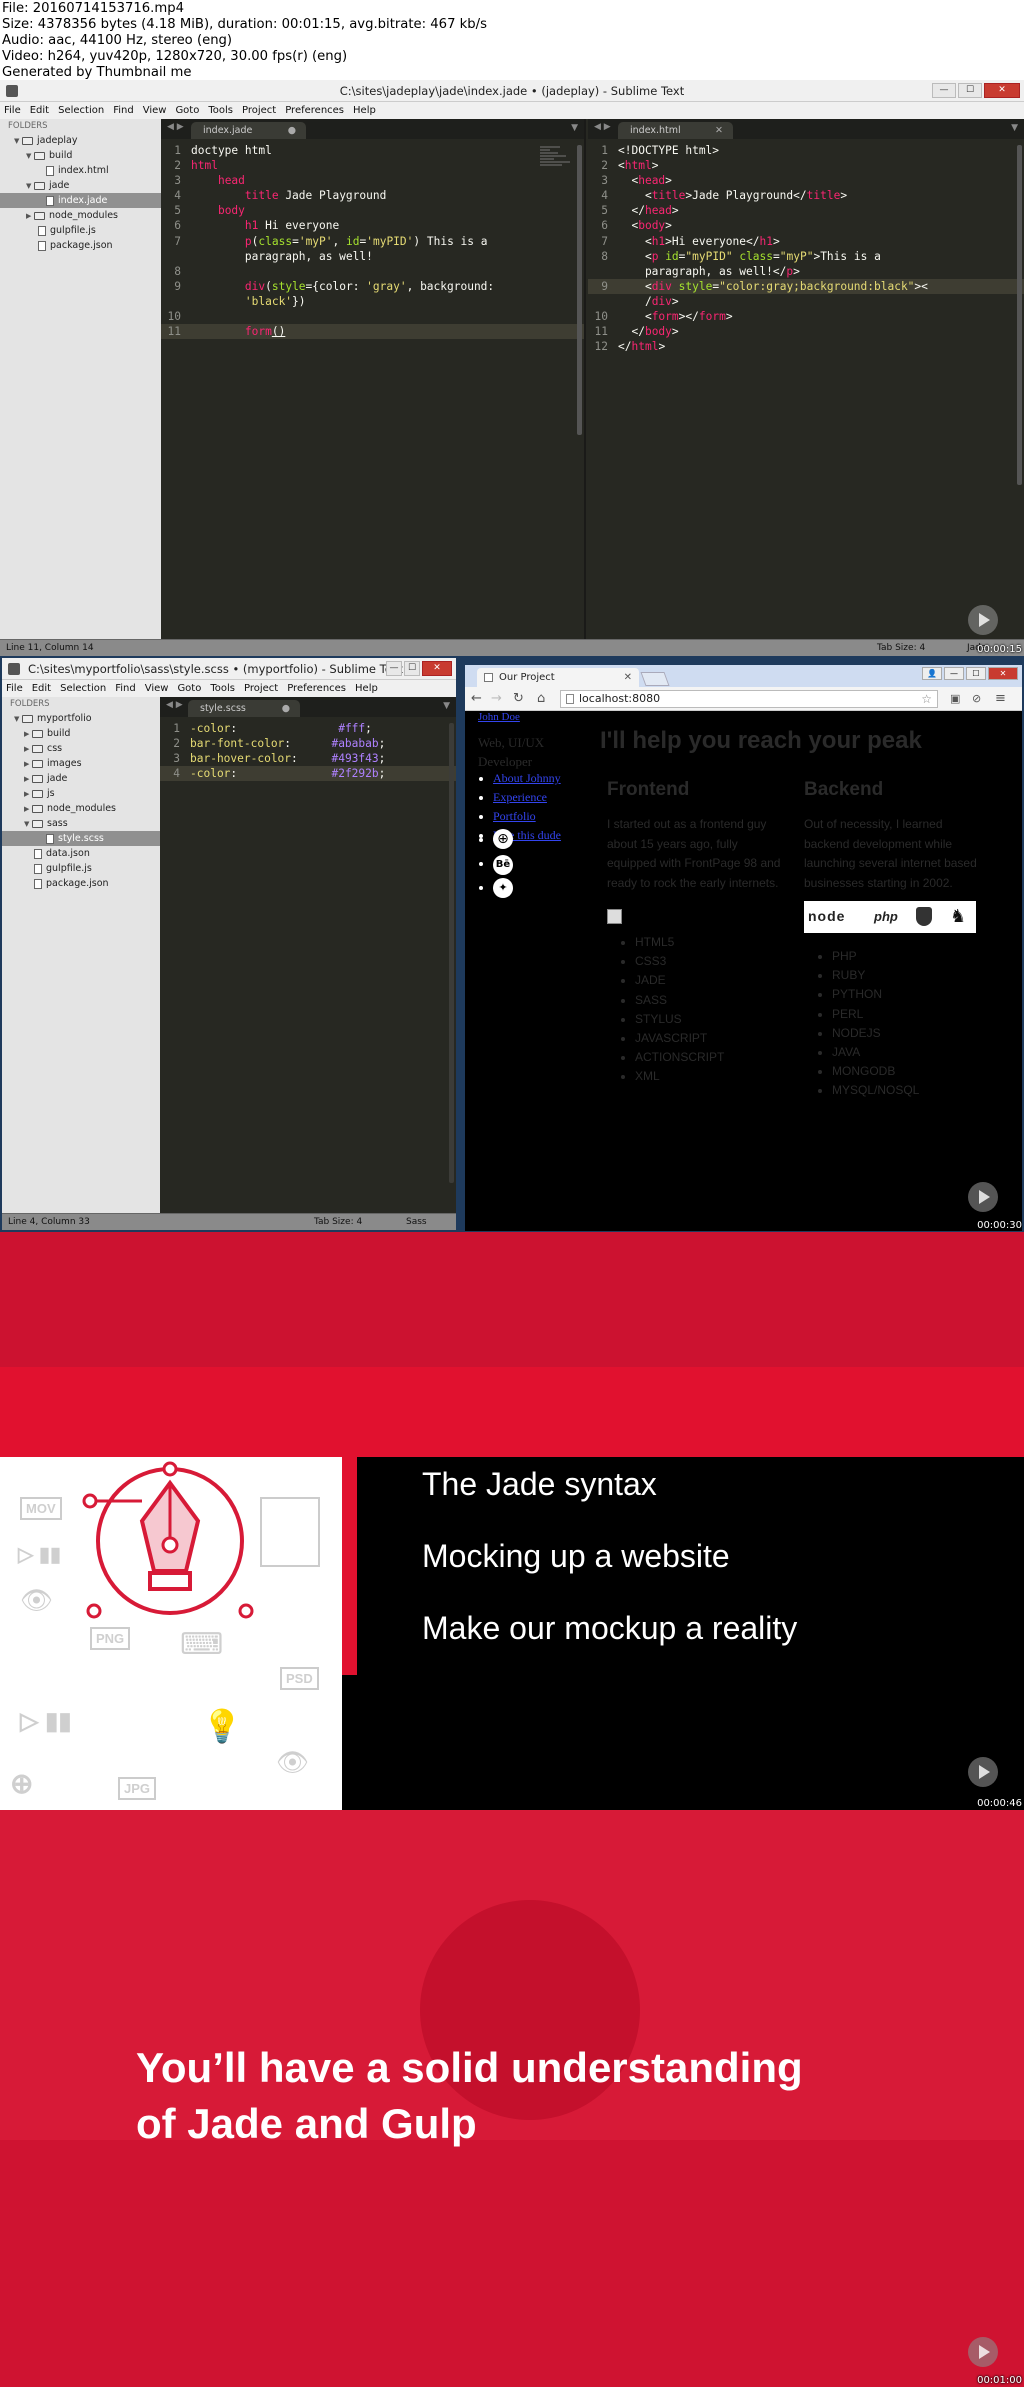 The height and width of the screenshot is (2387, 1024). I want to click on back-icon: ←, so click(476, 699).